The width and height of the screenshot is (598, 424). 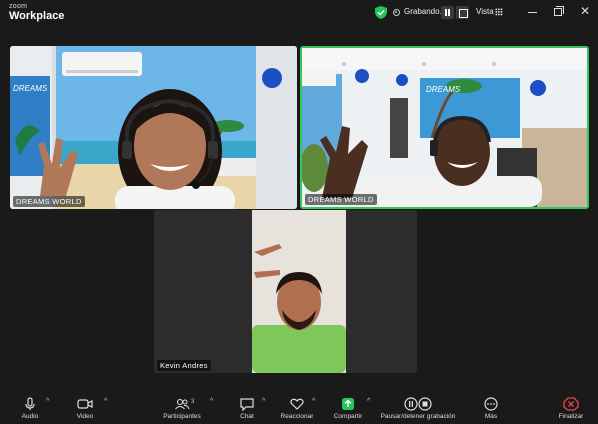 I want to click on participants-label: Participantes, so click(x=182, y=416).